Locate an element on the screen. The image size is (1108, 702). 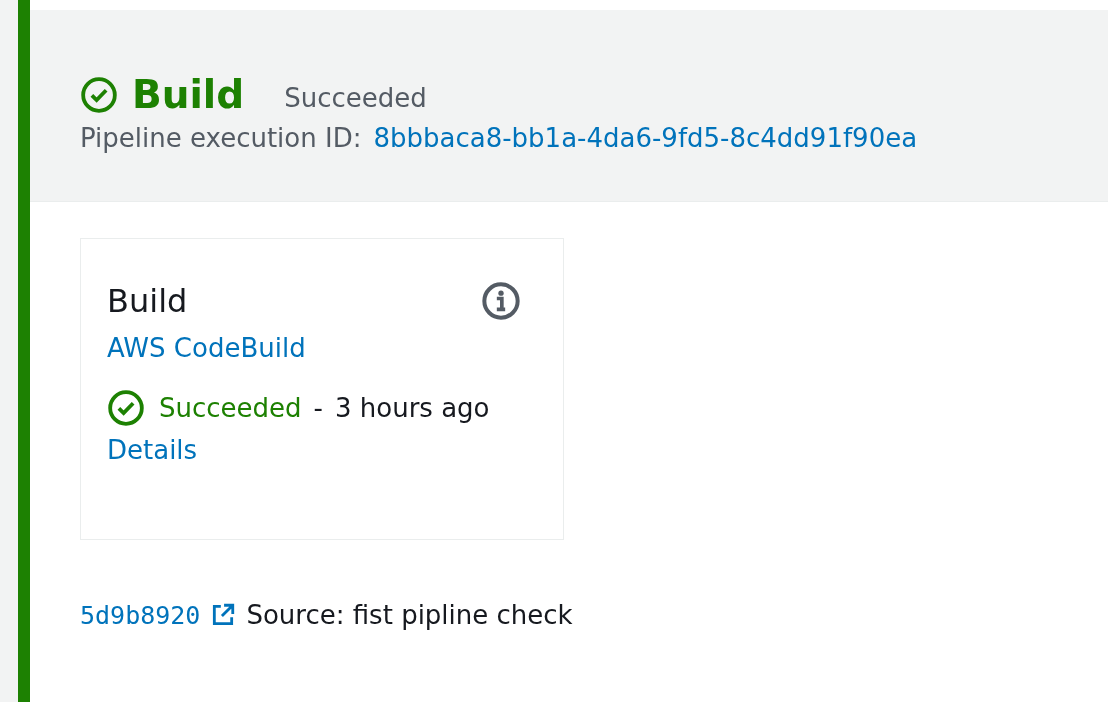
details-link: Details is located at coordinates (152, 450).